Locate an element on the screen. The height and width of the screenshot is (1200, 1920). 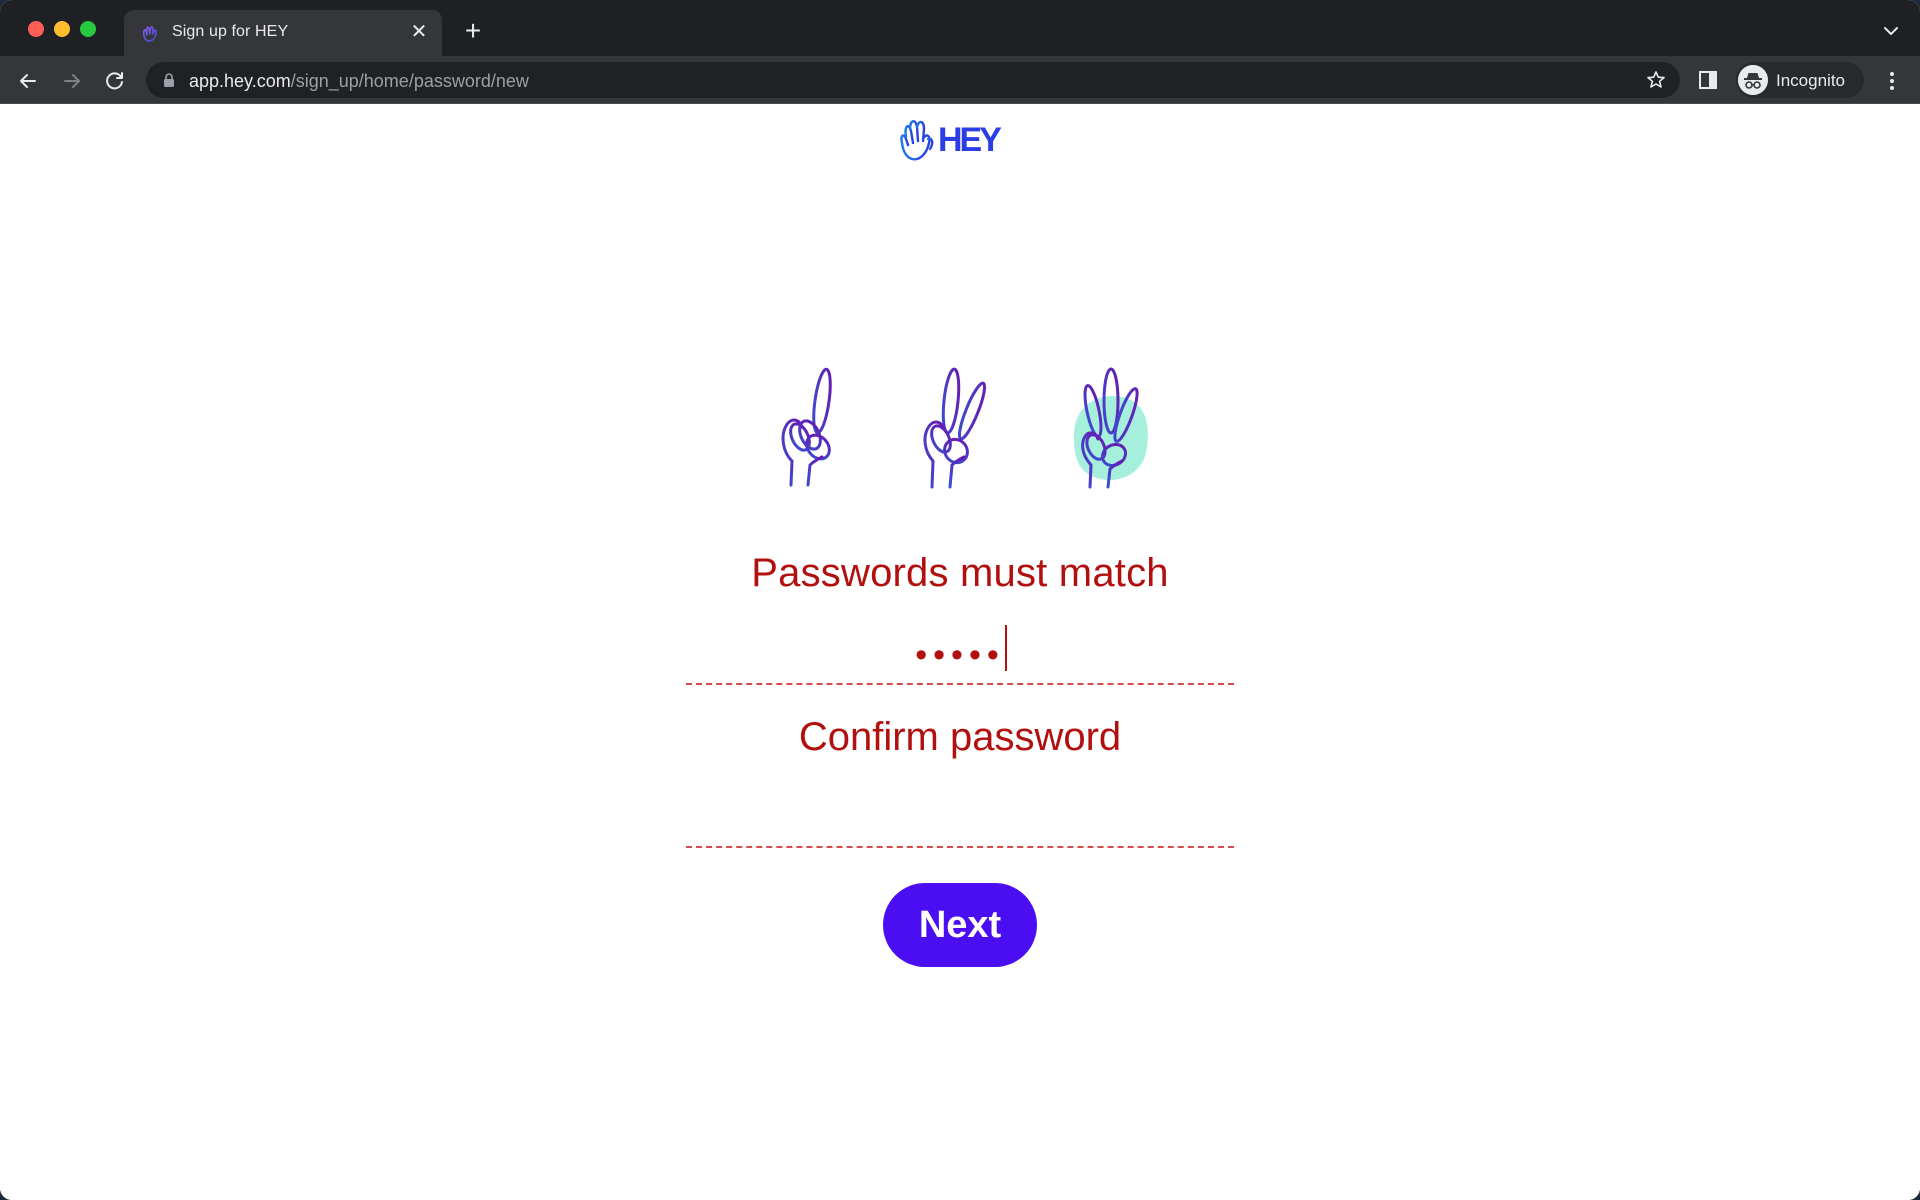
maximize-window-button is located at coordinates (88, 29).